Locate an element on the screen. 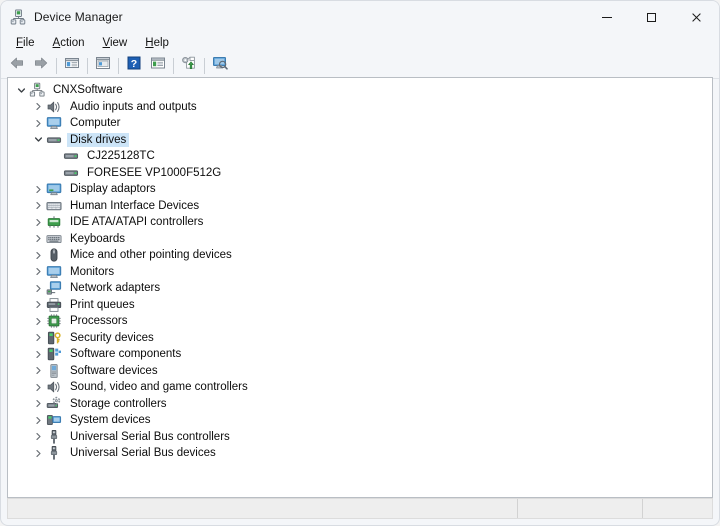 The height and width of the screenshot is (526, 720). tree-node: Network adapters is located at coordinates (360, 288).